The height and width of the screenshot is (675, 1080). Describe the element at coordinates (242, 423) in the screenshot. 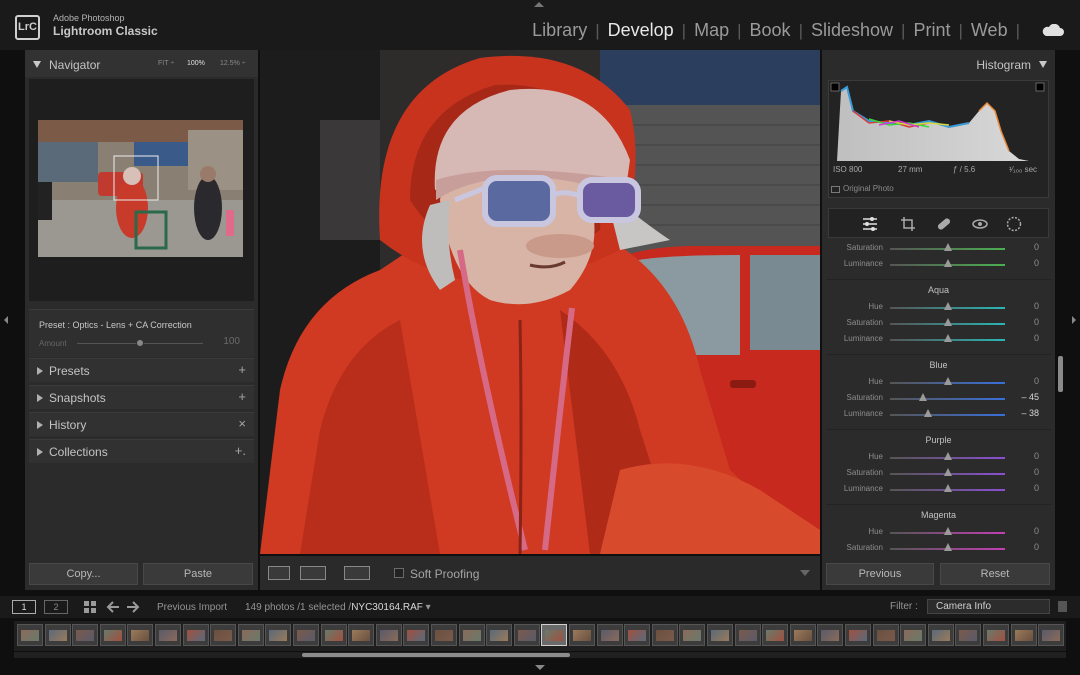

I see `clear-history-icon: ×` at that location.